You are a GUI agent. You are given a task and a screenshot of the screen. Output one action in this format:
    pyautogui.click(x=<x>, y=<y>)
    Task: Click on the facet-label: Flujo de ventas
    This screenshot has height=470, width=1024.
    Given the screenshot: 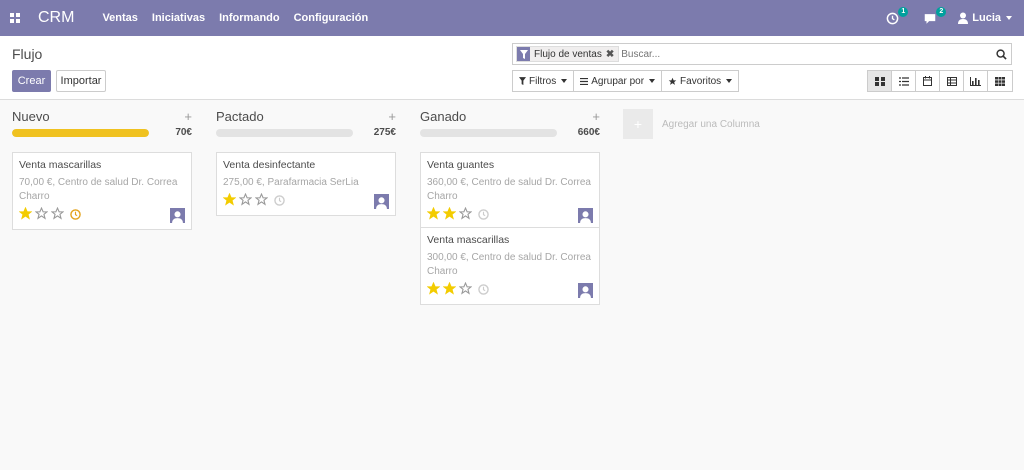 What is the action you would take?
    pyautogui.click(x=568, y=54)
    